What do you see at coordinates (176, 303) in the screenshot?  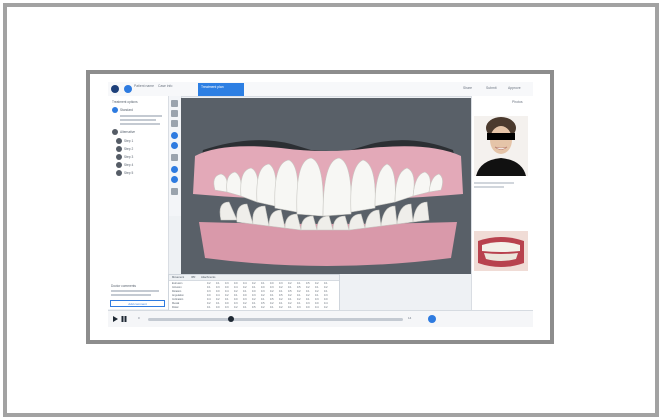 I see `row-label: Mesial` at bounding box center [176, 303].